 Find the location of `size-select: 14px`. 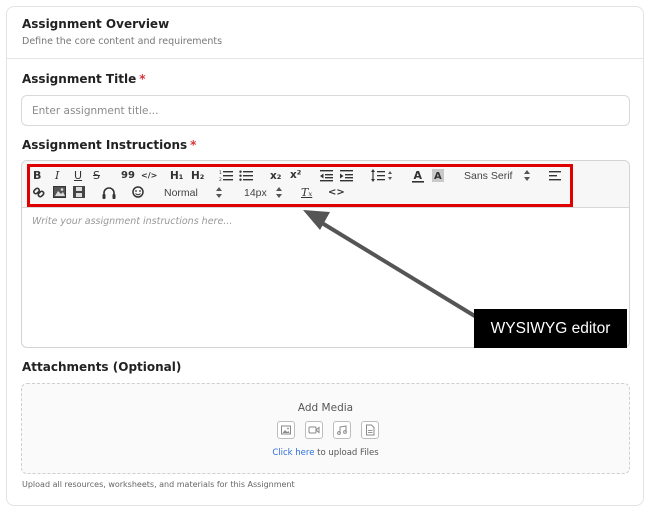

size-select: 14px is located at coordinates (255, 193).